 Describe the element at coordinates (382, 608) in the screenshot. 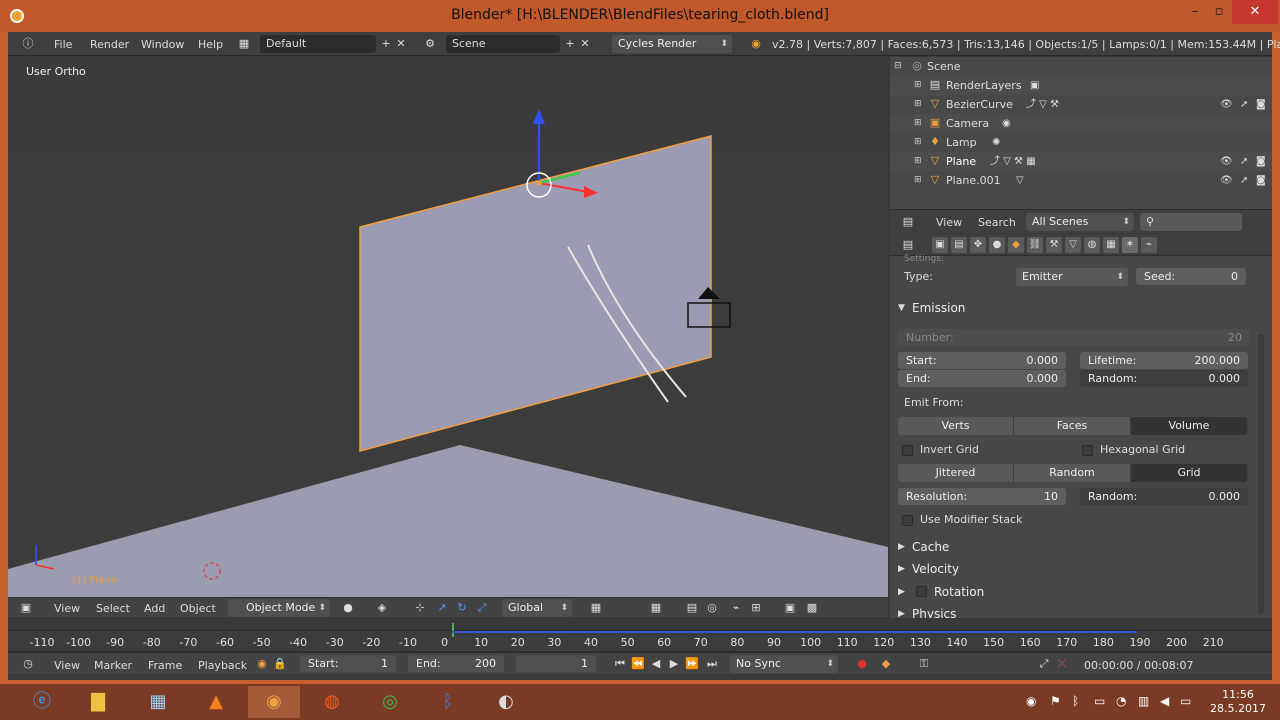

I see `pivot-icon: ◈` at that location.